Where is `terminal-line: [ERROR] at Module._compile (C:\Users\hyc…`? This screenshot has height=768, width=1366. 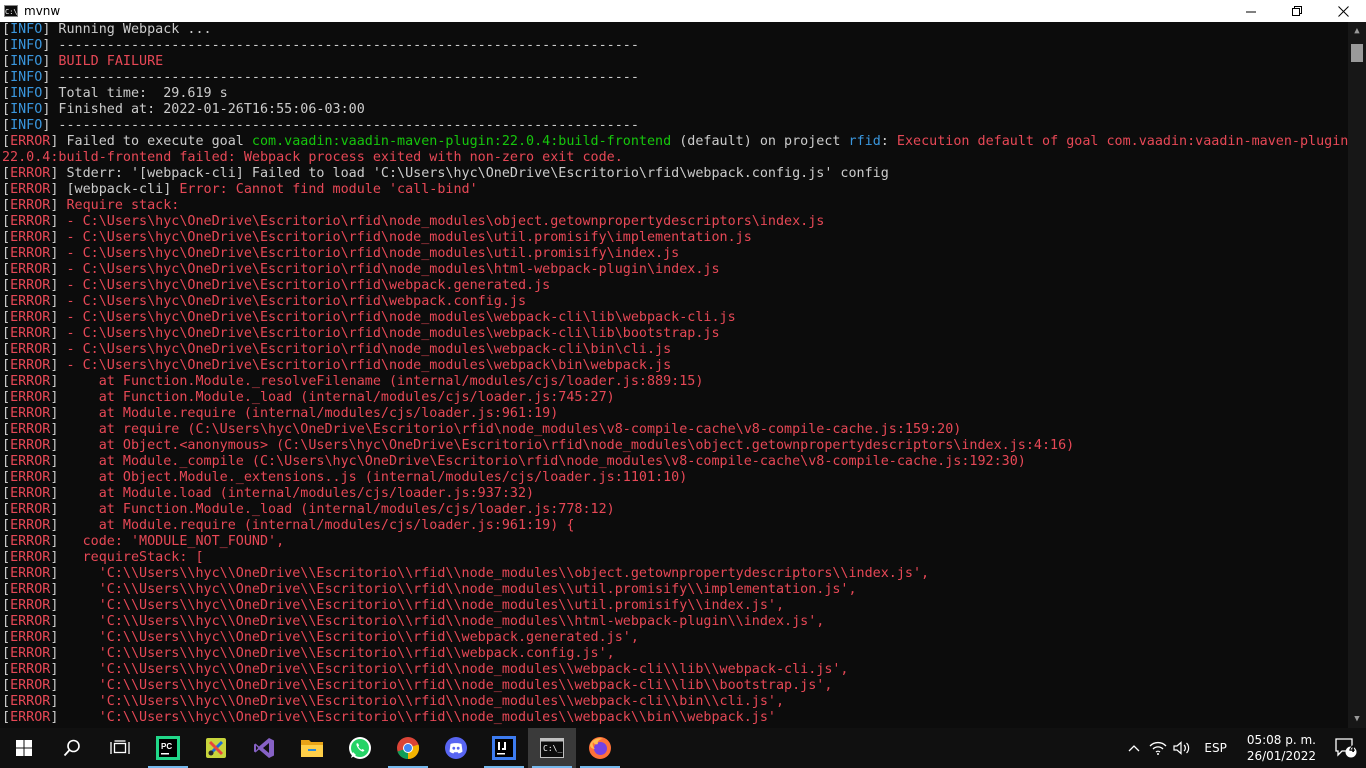
terminal-line: [ERROR] at Module._compile (C:\Users\hyc… is located at coordinates (514, 461).